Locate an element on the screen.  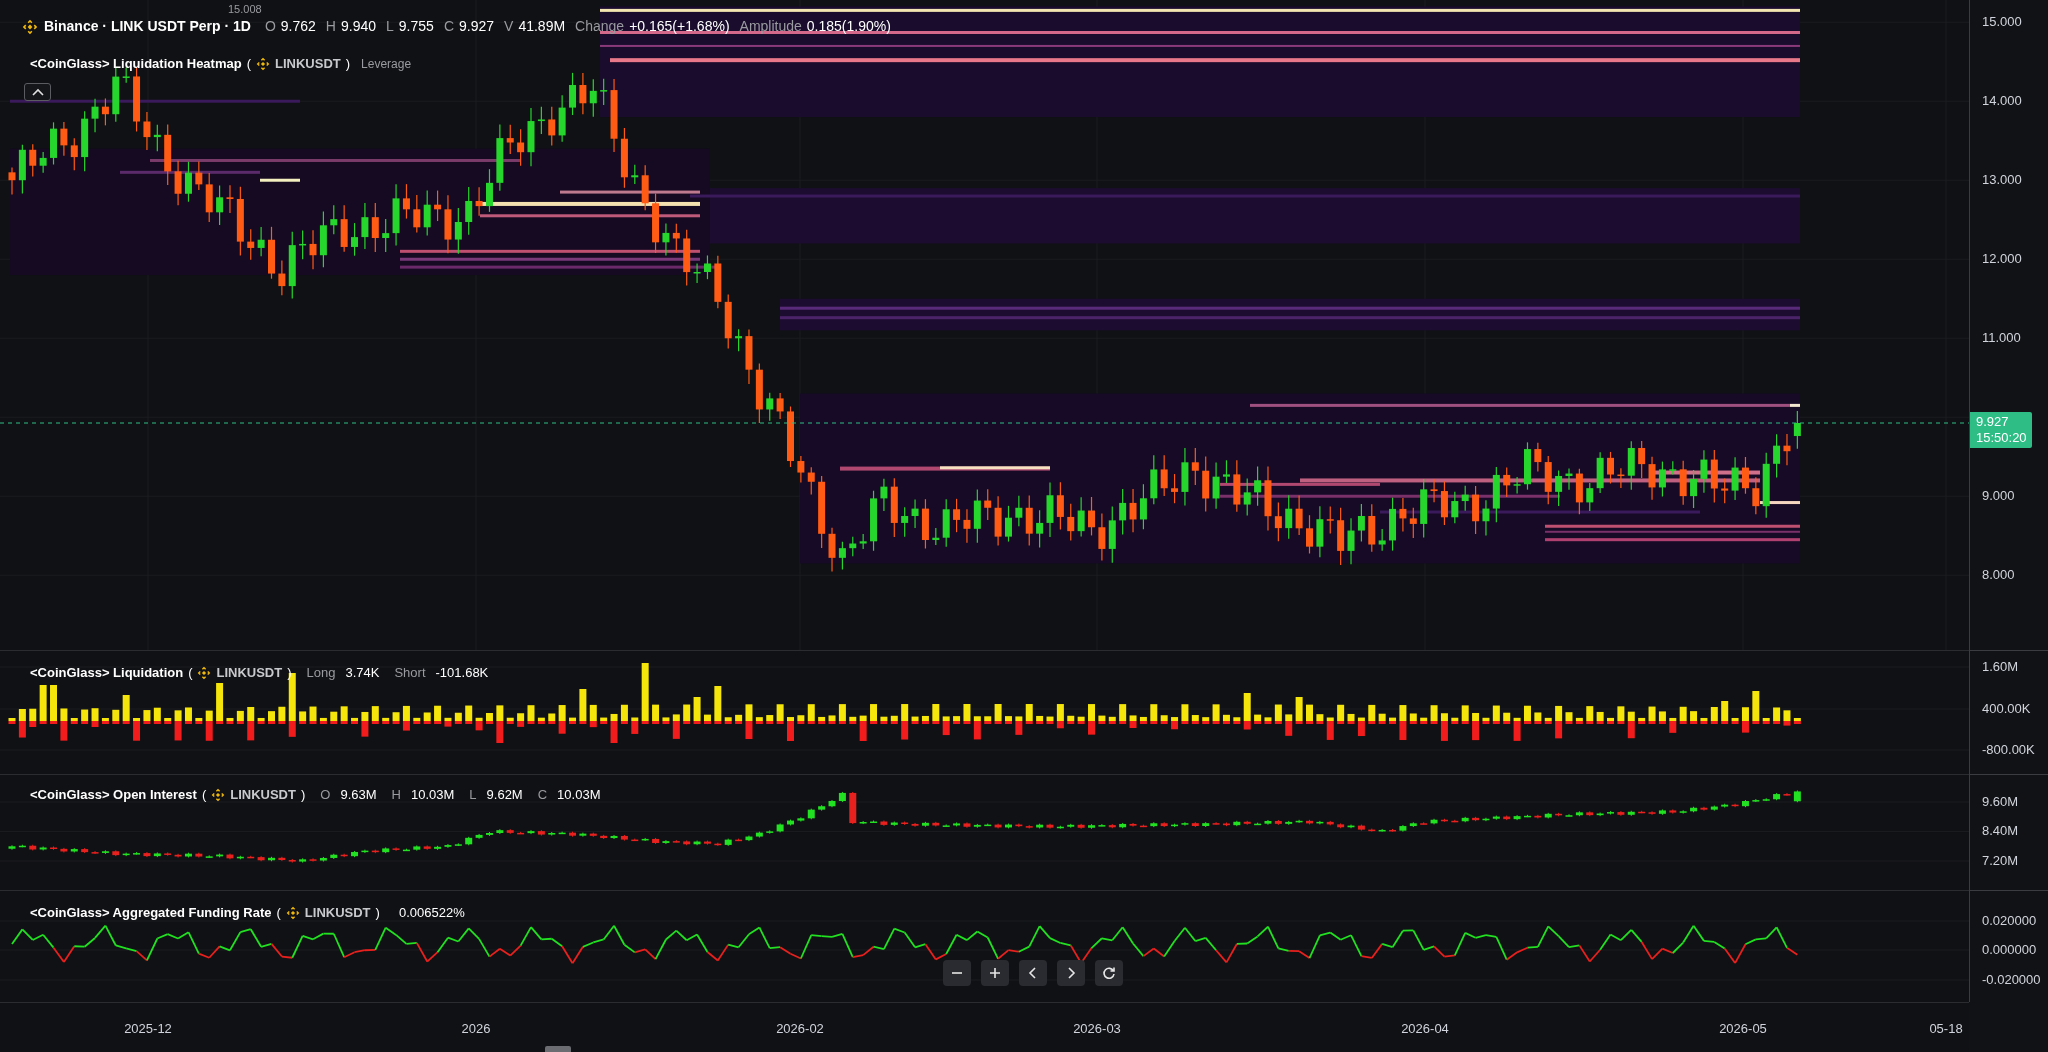
last-price-text: 9.927 is located at coordinates (1992, 422).